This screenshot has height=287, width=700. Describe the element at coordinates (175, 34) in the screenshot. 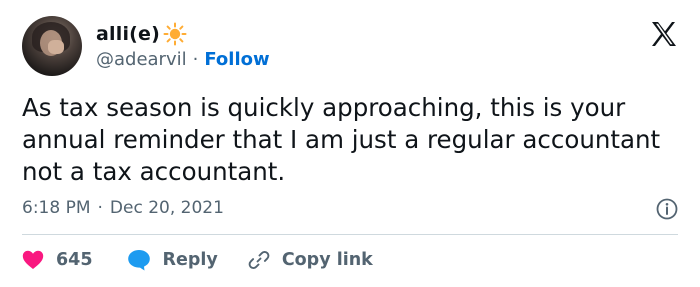

I see `sun-icon` at that location.